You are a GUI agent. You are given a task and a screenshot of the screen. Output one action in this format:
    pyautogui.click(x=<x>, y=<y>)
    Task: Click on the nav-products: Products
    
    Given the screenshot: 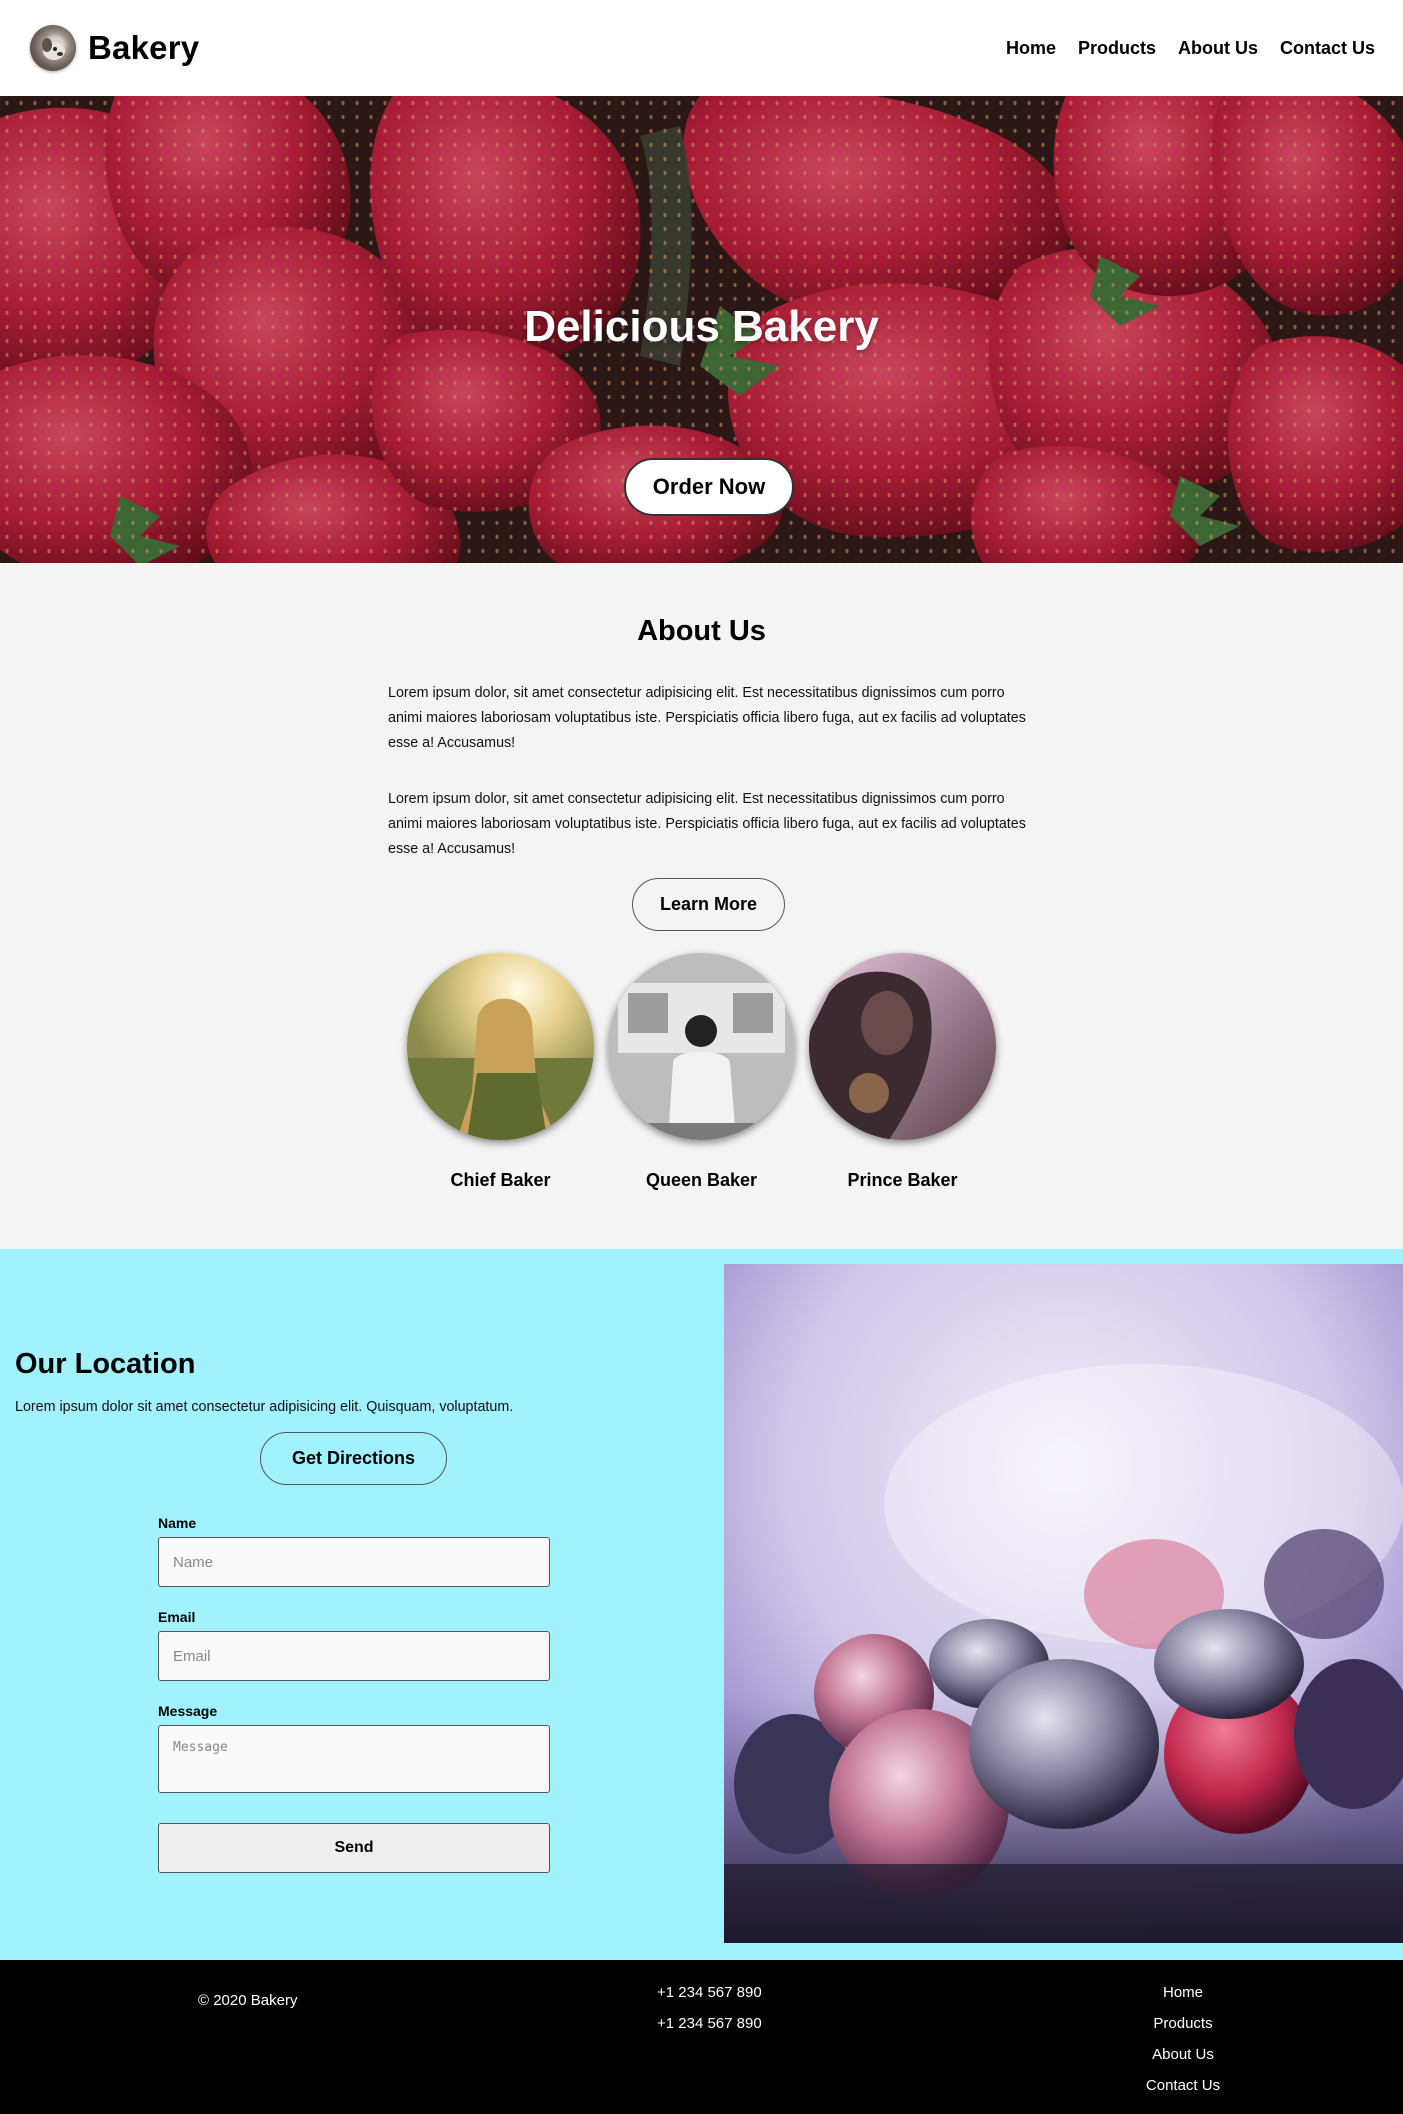 What is the action you would take?
    pyautogui.click(x=1117, y=48)
    